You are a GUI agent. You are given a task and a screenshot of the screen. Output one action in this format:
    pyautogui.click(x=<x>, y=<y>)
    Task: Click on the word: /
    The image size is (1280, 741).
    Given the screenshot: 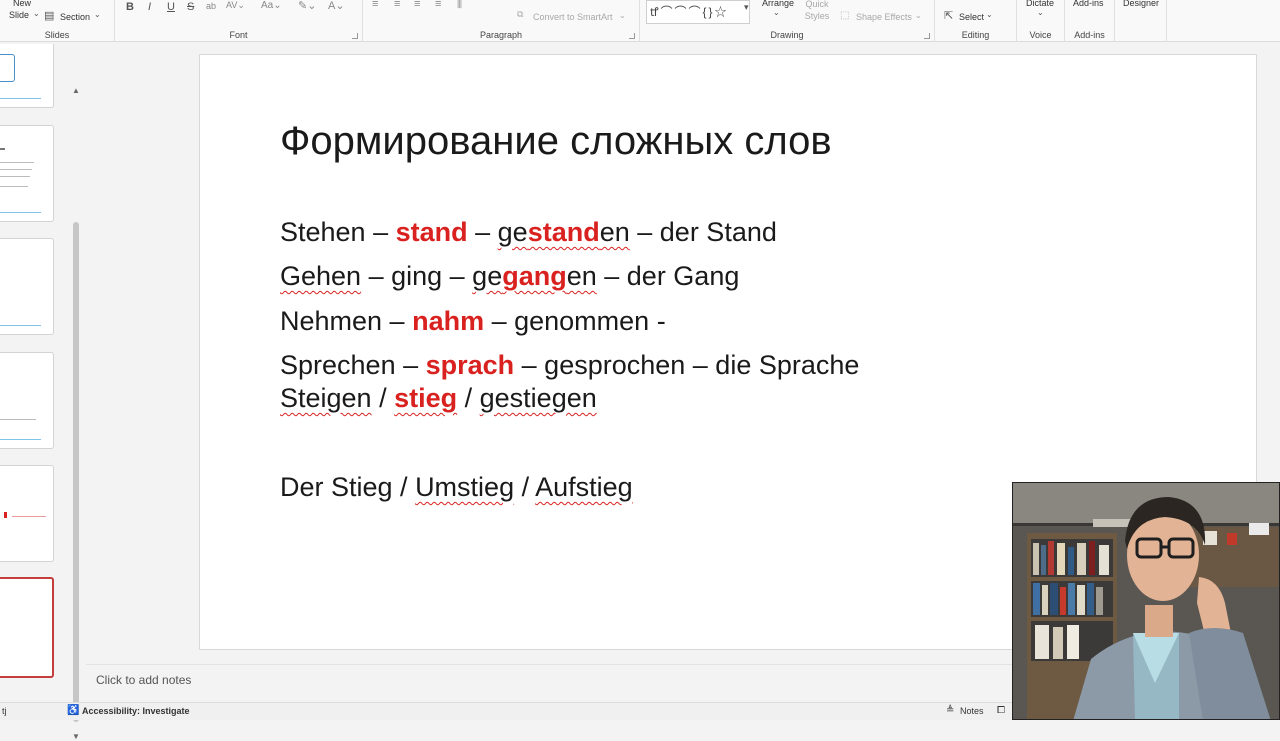 What is the action you would take?
    pyautogui.click(x=468, y=398)
    